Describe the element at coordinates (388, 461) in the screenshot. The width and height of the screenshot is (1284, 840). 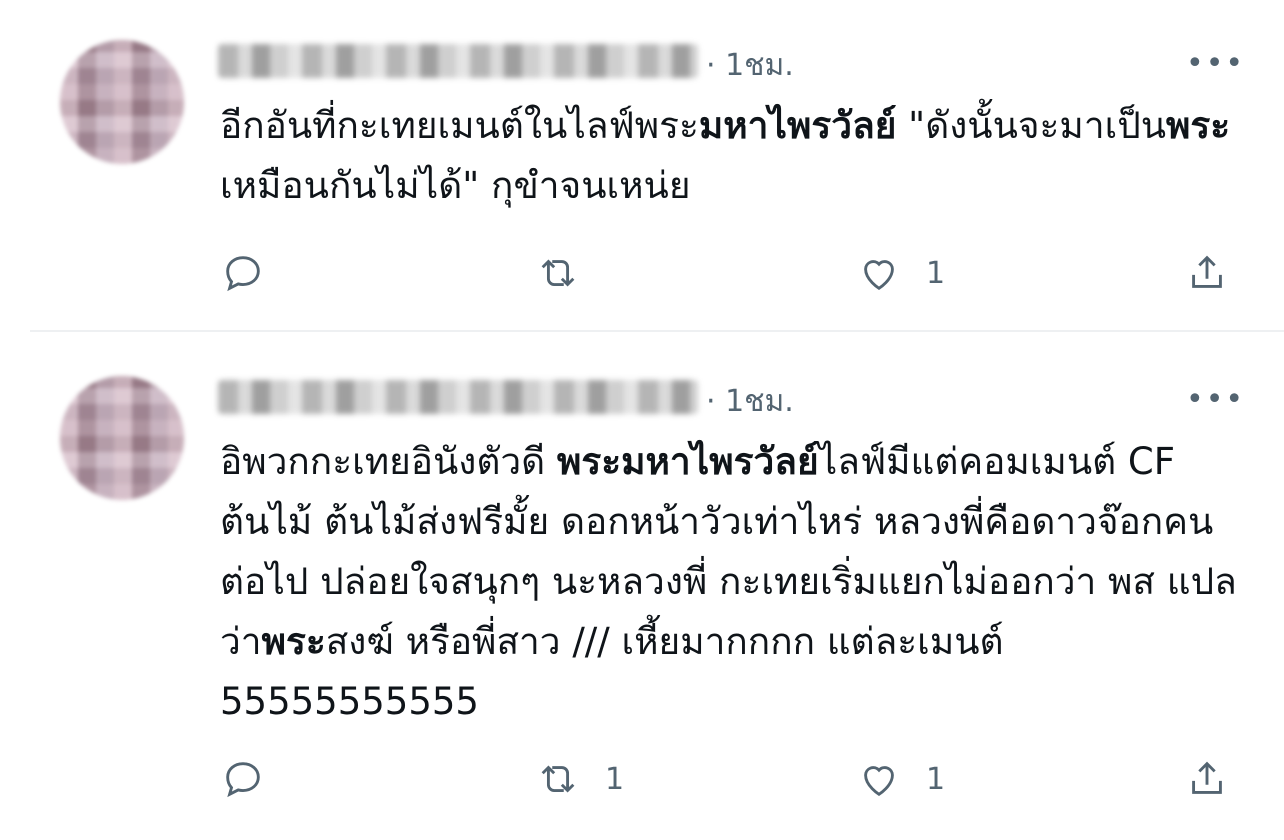
I see `tweet-text-part: อิพวกกะเทยอินังตัวดี` at that location.